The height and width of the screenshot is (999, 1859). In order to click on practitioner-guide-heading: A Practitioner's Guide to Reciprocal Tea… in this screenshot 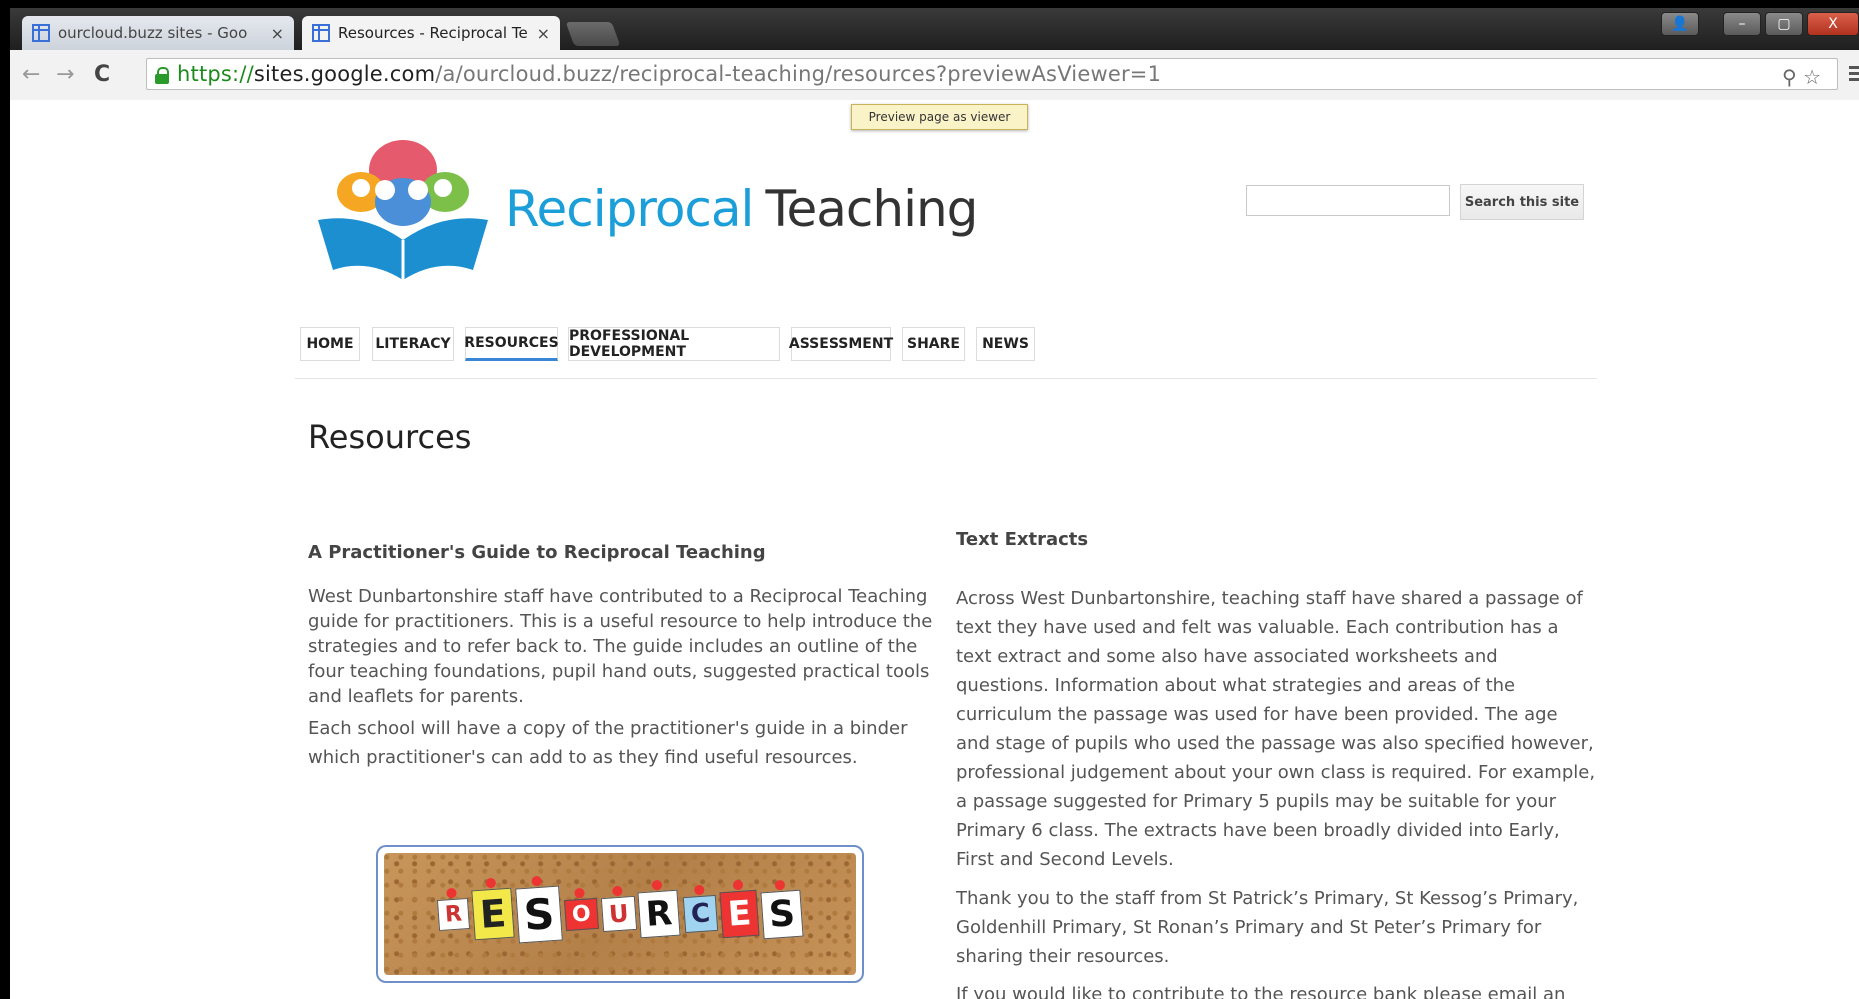, I will do `click(537, 552)`.